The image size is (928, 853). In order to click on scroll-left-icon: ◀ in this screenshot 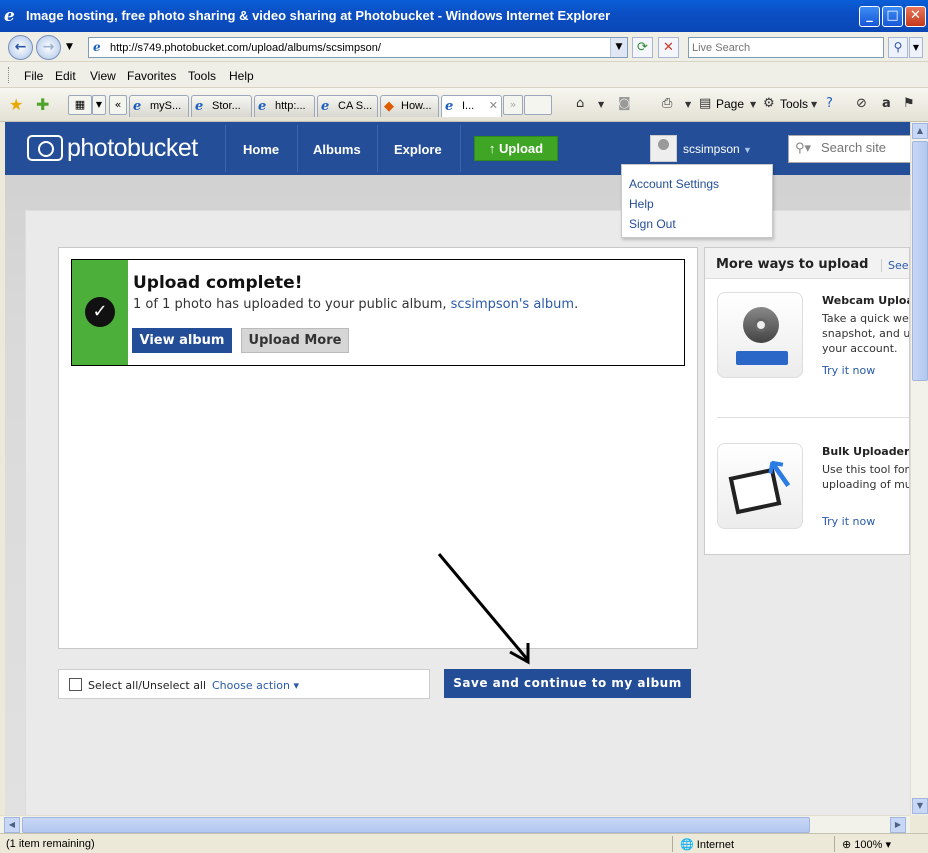, I will do `click(12, 825)`.